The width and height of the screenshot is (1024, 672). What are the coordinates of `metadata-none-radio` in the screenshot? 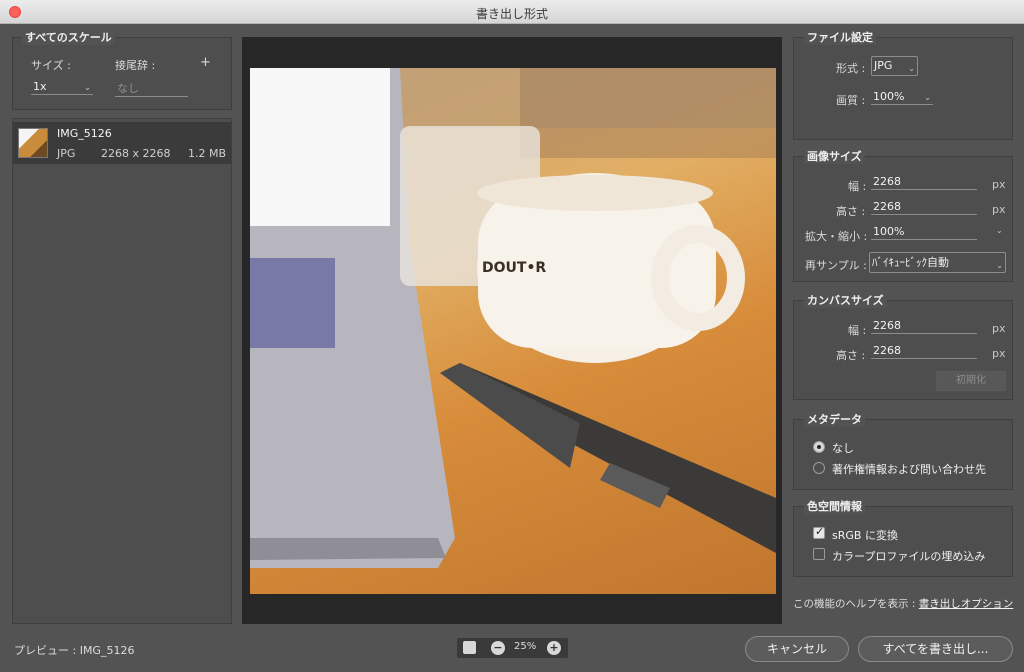 It's located at (819, 447).